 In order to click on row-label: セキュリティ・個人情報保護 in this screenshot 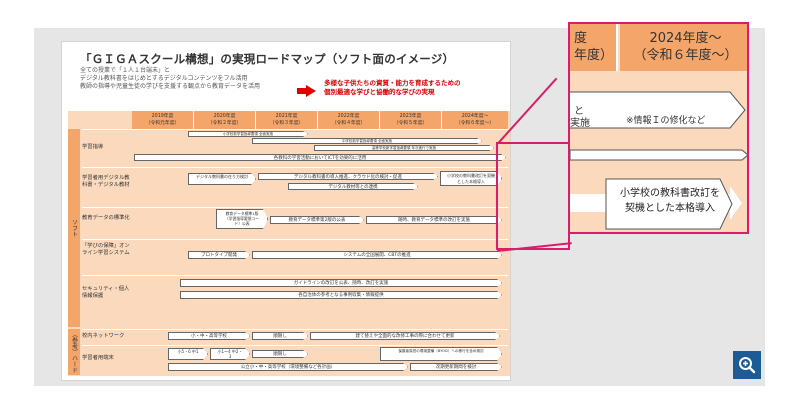, I will do `click(106, 292)`.